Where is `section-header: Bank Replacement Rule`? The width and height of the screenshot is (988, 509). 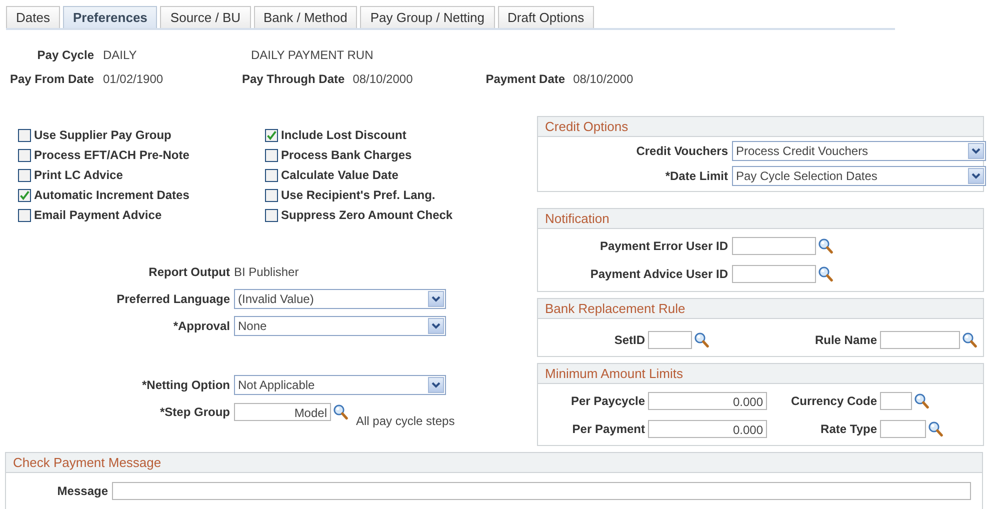
section-header: Bank Replacement Rule is located at coordinates (760, 309).